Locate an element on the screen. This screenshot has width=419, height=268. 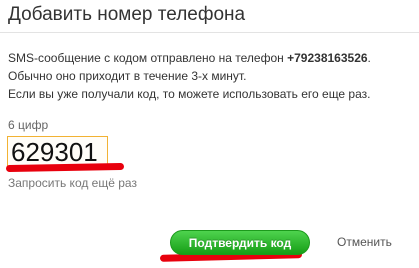
phone-number: +79238163526 is located at coordinates (327, 58).